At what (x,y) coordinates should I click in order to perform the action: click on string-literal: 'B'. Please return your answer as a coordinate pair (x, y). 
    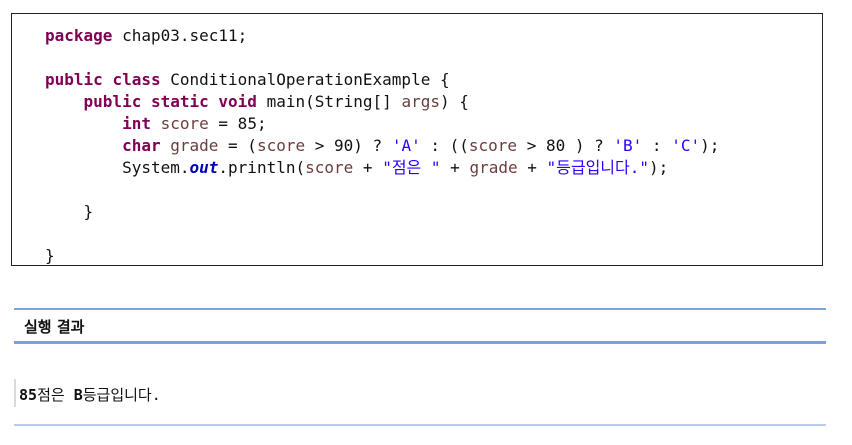
    Looking at the image, I should click on (628, 145).